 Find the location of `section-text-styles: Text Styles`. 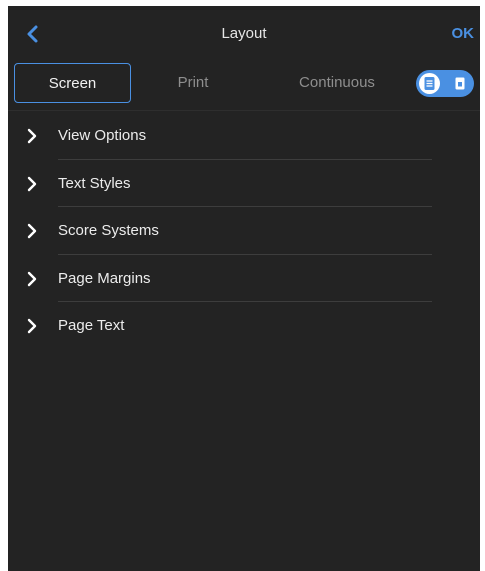

section-text-styles: Text Styles is located at coordinates (244, 183).